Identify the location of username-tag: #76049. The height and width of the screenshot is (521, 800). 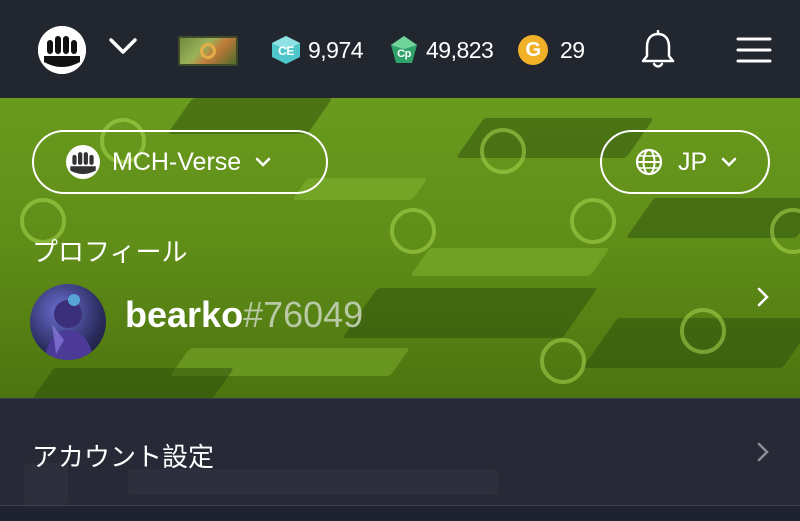
(303, 314).